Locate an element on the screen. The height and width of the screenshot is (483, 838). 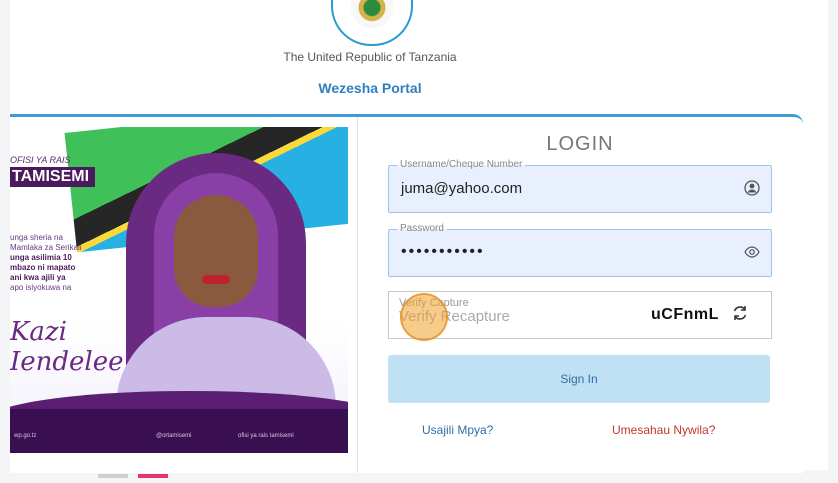
sign-in-button: Sign In is located at coordinates (579, 379).